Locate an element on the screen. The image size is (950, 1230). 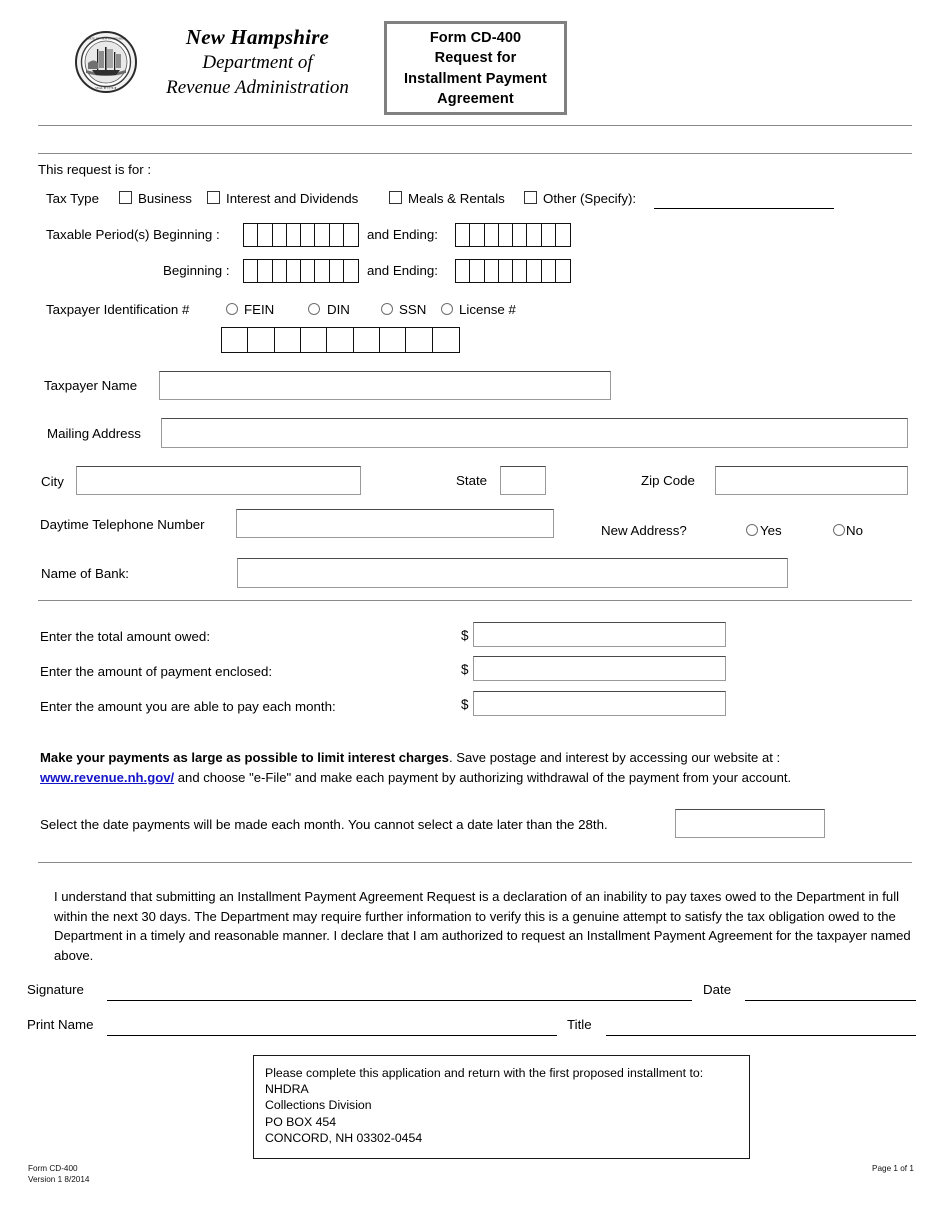
payment-date-input is located at coordinates (750, 823).